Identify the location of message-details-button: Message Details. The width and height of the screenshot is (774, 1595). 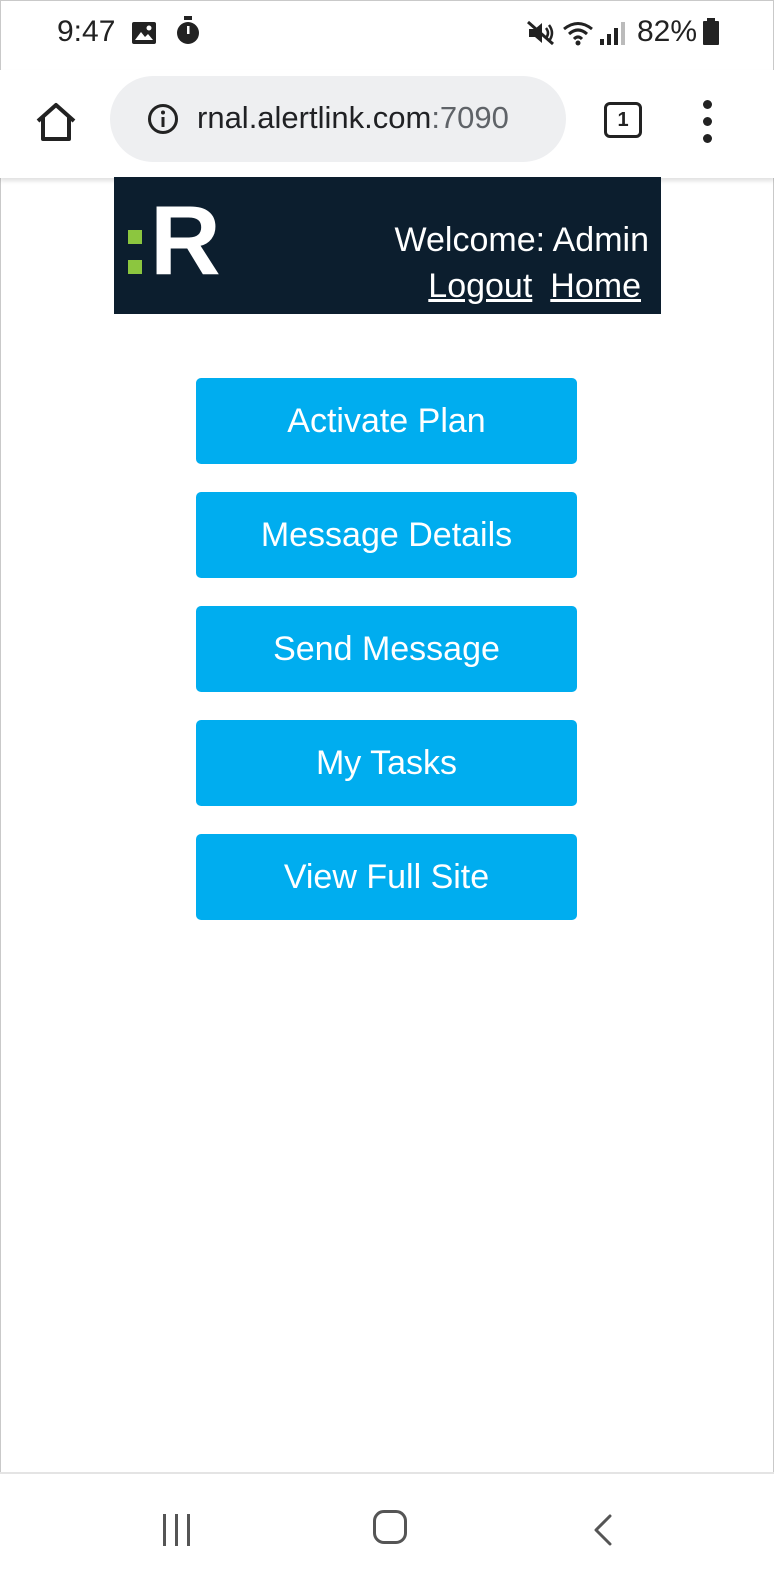
(386, 535).